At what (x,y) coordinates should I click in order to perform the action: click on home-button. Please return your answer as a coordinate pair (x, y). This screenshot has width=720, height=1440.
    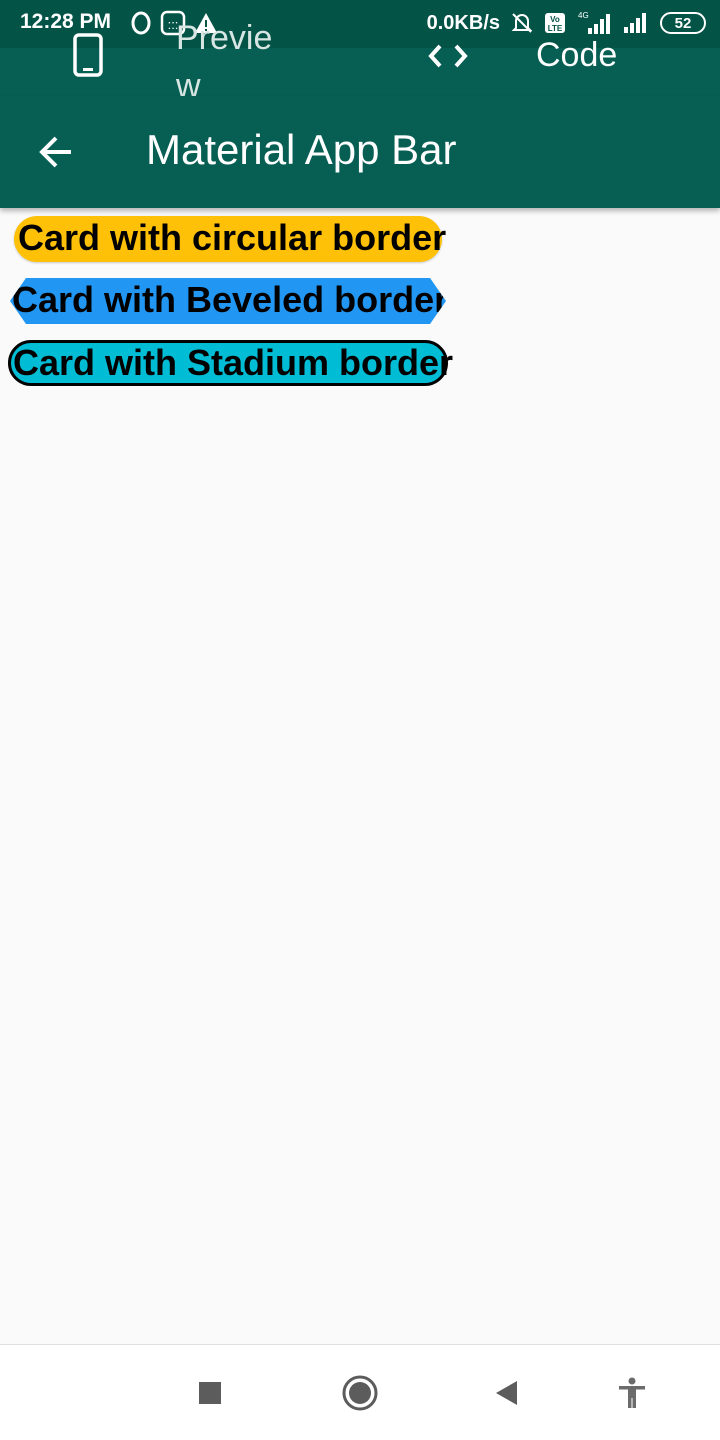
    Looking at the image, I should click on (360, 1393).